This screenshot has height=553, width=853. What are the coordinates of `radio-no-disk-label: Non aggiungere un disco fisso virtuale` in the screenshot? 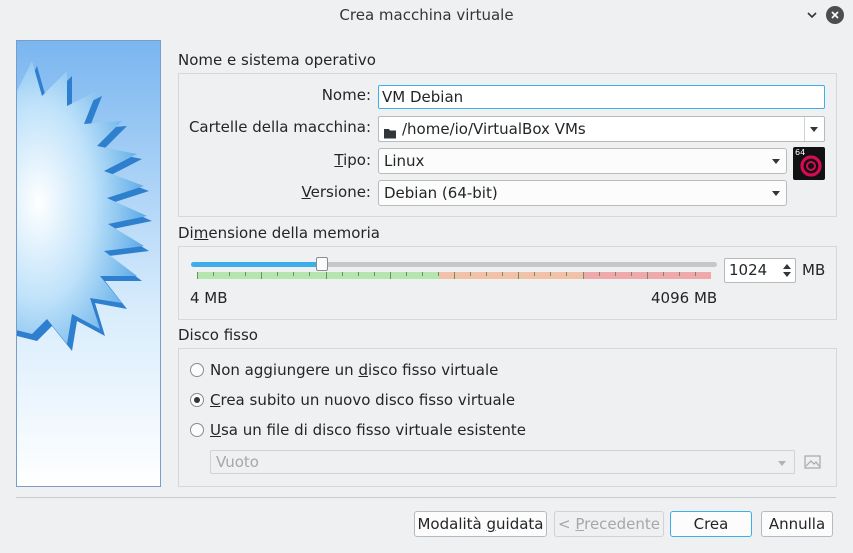 It's located at (354, 370).